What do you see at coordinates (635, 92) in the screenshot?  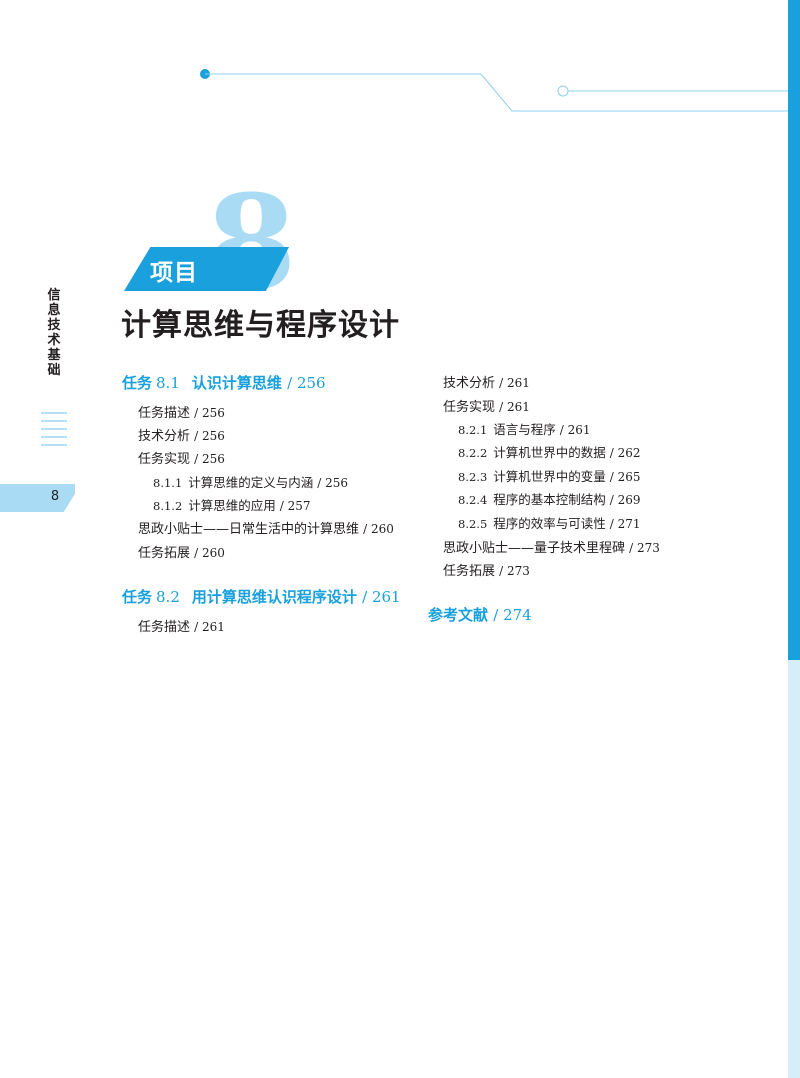 I see `circuit-line-bend` at bounding box center [635, 92].